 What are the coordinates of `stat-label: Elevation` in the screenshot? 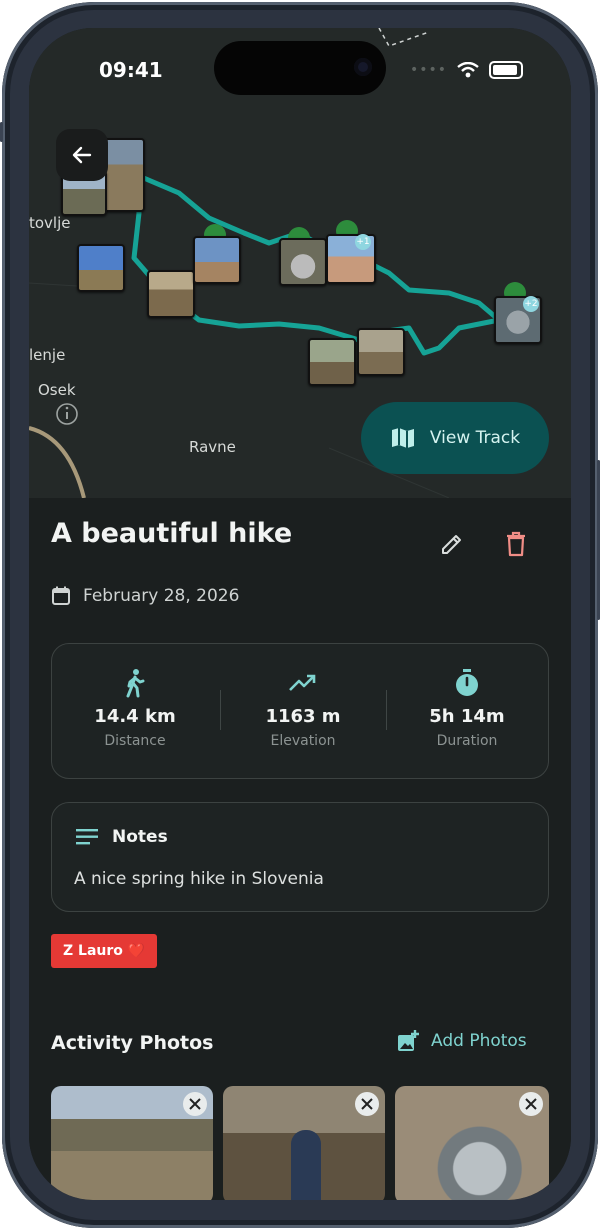 It's located at (303, 741).